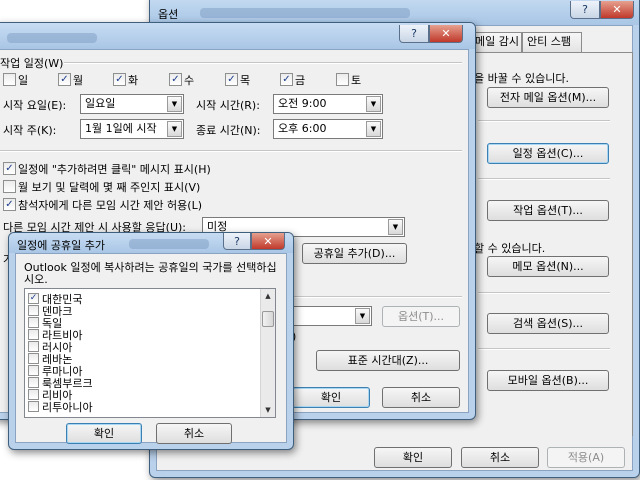 This screenshot has width=640, height=480. I want to click on options-can-hint: 할 수 있습니다., so click(510, 248).